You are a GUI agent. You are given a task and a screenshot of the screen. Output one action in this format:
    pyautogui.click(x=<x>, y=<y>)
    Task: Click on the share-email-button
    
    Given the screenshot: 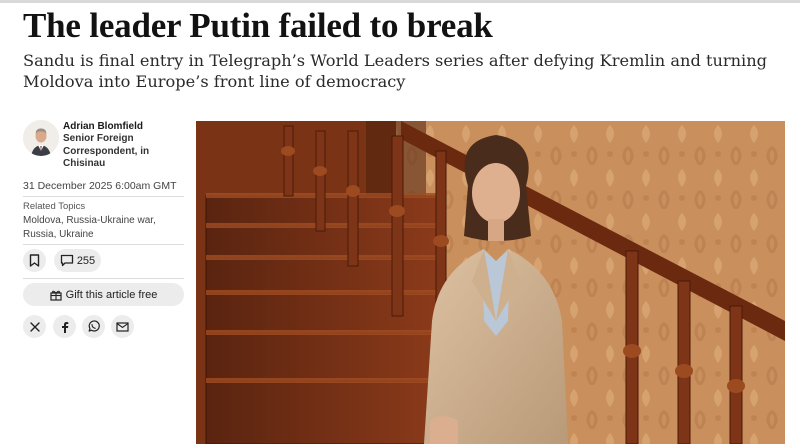 What is the action you would take?
    pyautogui.click(x=122, y=326)
    